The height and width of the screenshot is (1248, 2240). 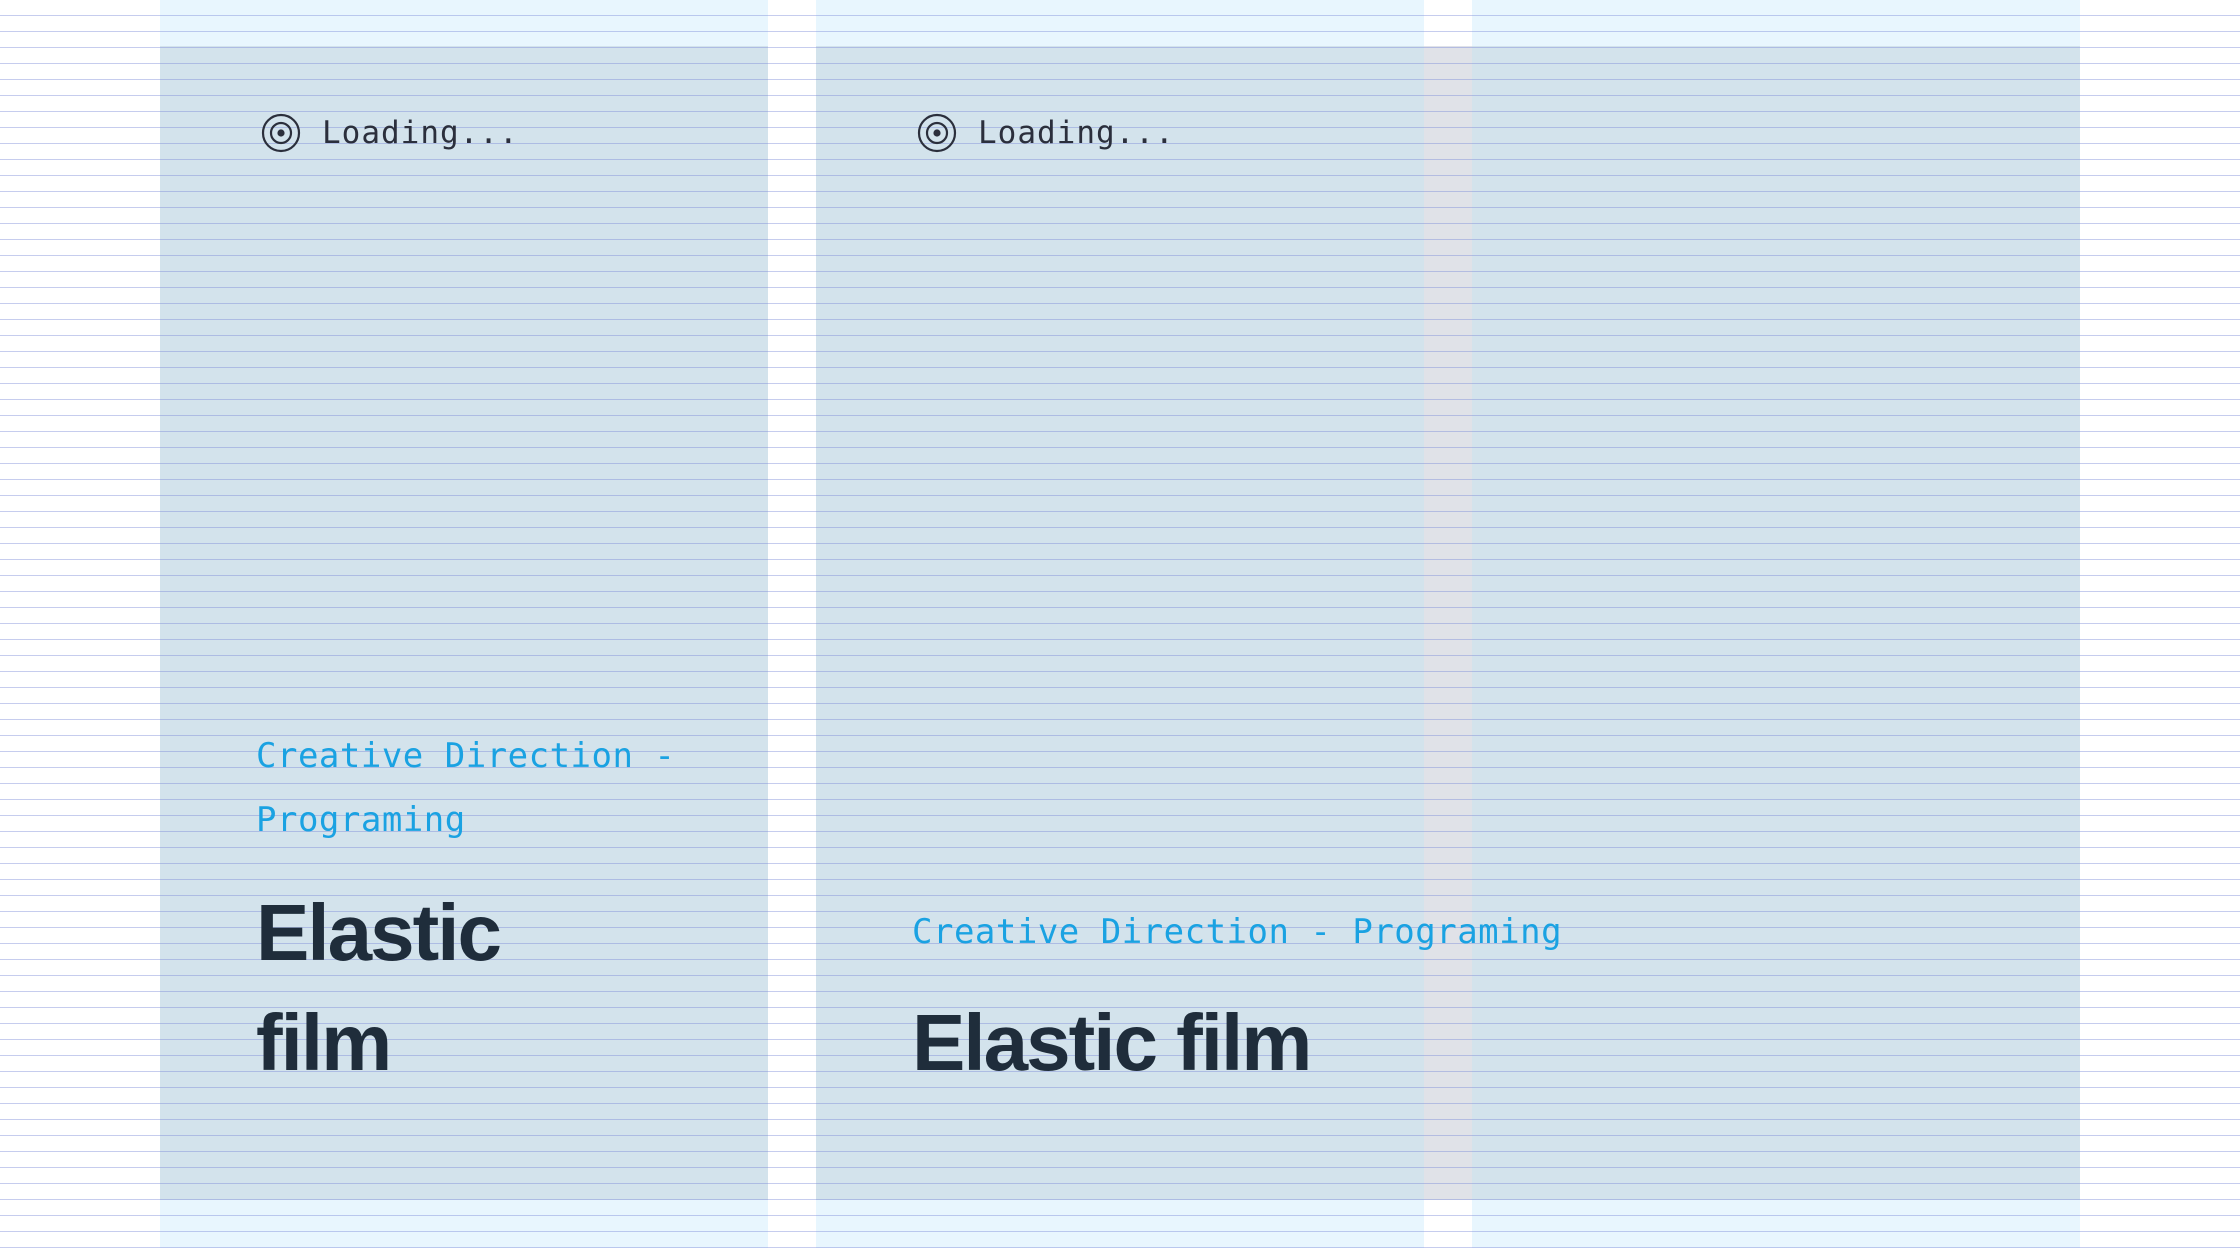 What do you see at coordinates (1448, 623) in the screenshot?
I see `grid-gutter` at bounding box center [1448, 623].